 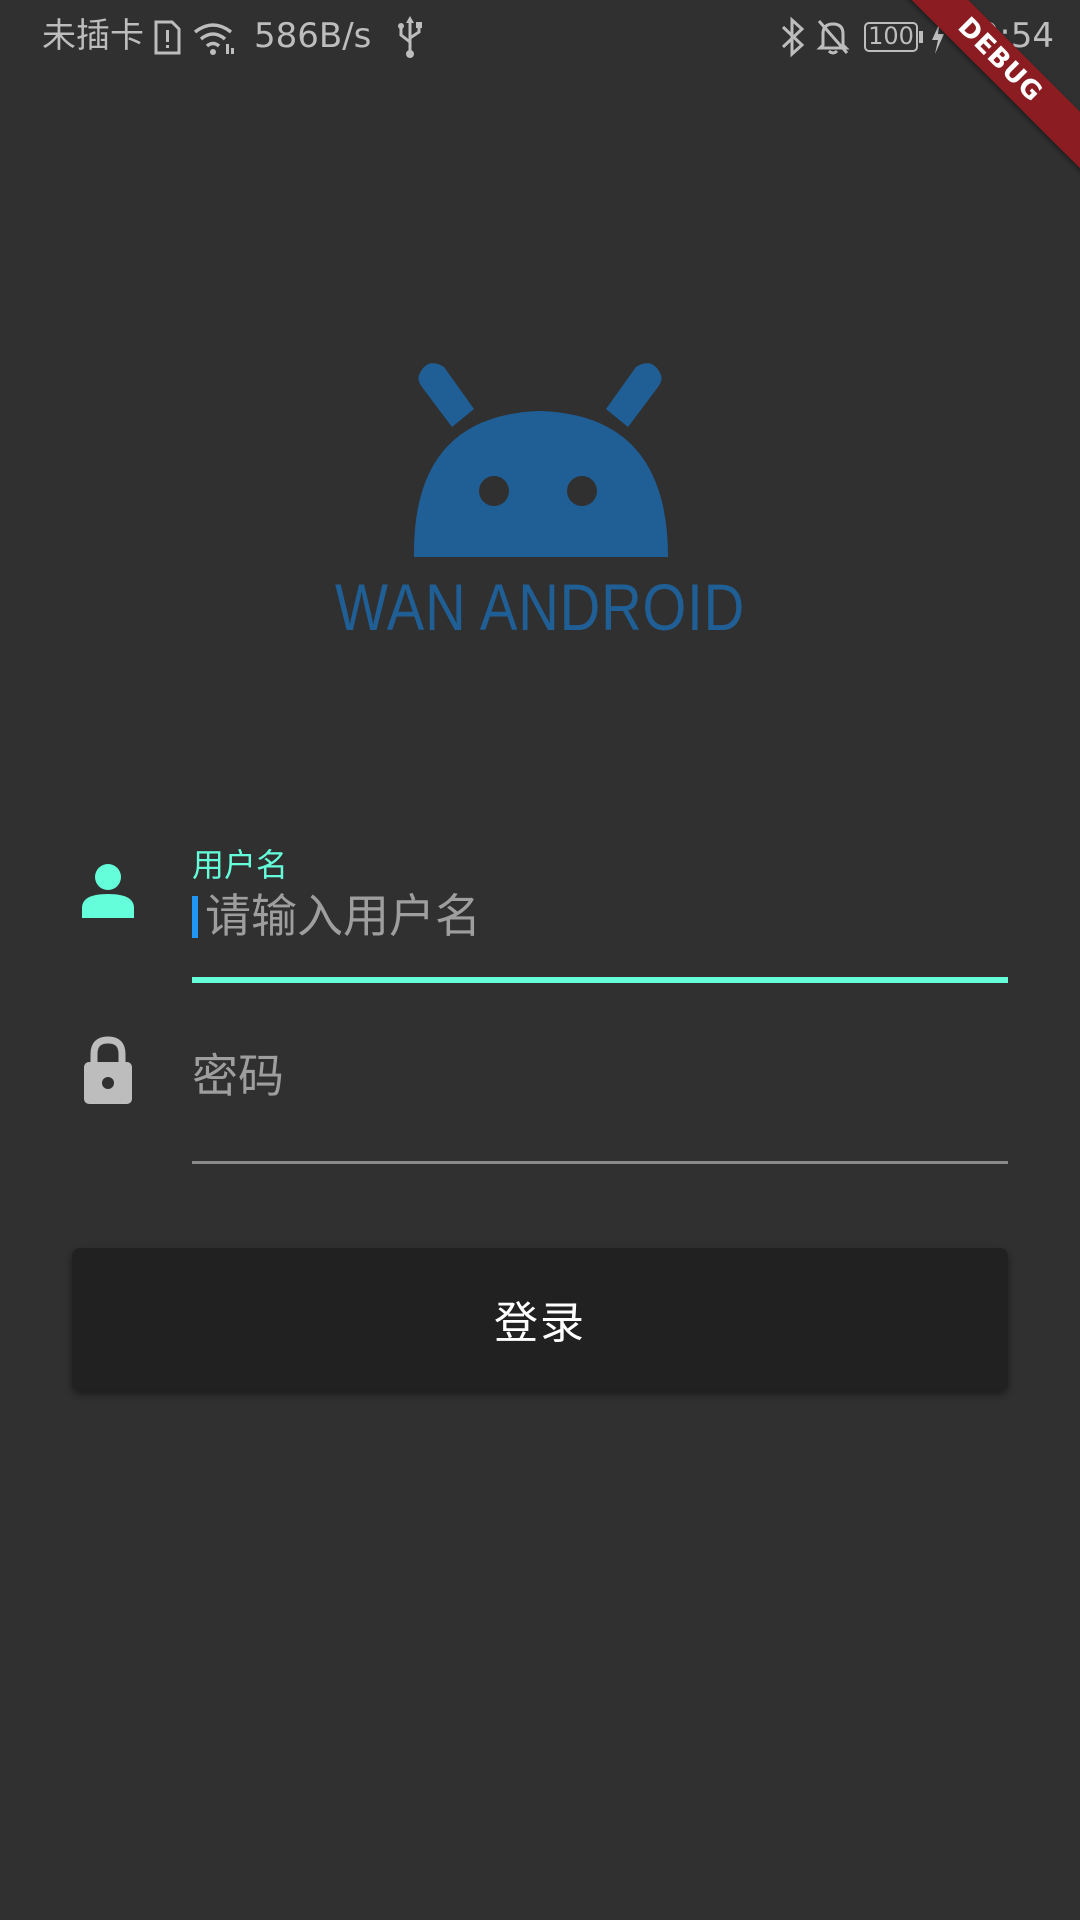 I want to click on username-underline, so click(x=600, y=980).